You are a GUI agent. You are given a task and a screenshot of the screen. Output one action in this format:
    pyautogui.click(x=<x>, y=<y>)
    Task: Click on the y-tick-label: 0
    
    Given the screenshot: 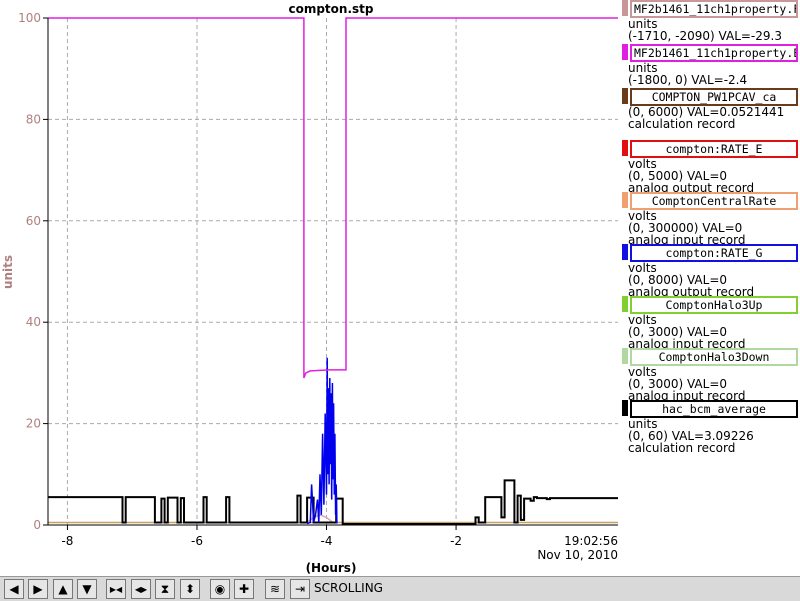 What is the action you would take?
    pyautogui.click(x=37, y=525)
    